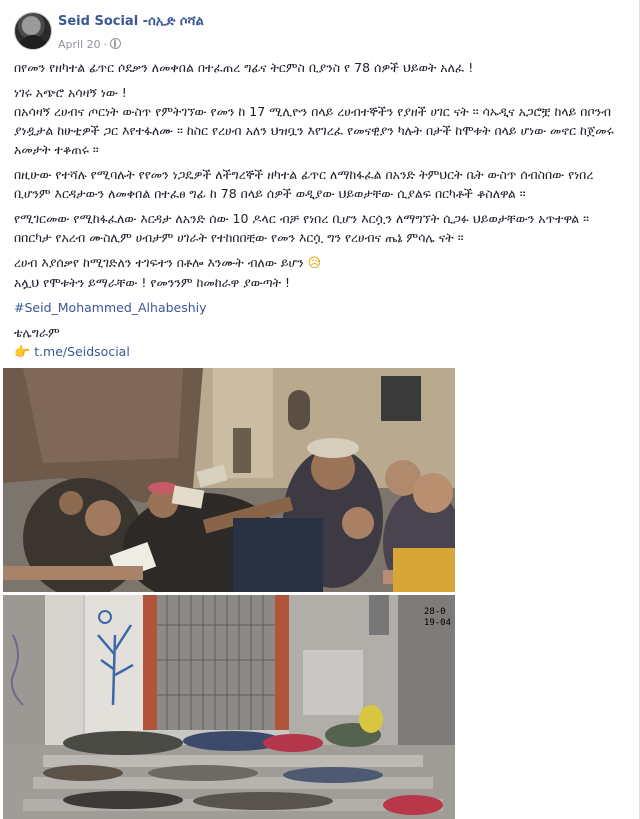 The image size is (640, 819). Describe the element at coordinates (159, 262) in the screenshot. I see `paragraph-5: ረሀብ እያሰቃየ ከሚገድለን ተገፍተን በቶሎ እንሙት ብለው ይሆን` at that location.